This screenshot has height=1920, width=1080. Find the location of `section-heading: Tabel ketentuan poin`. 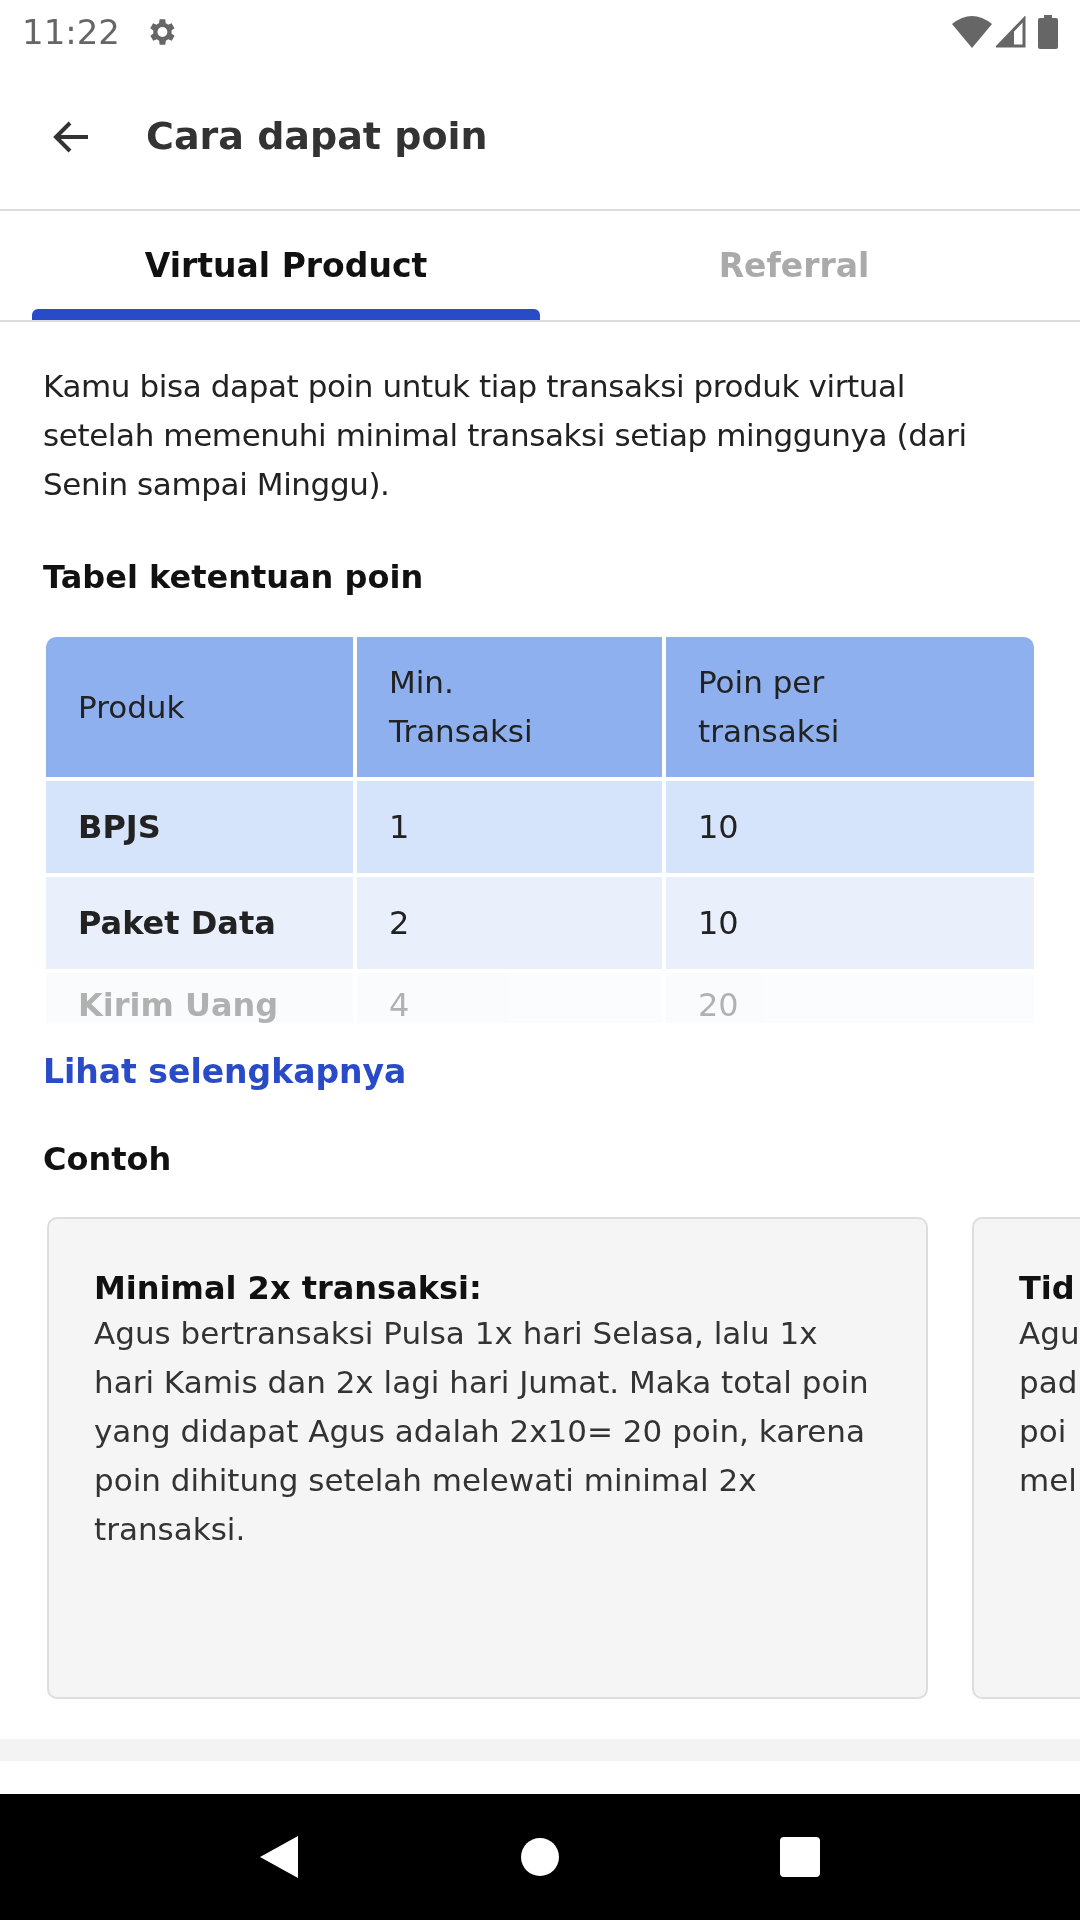

section-heading: Tabel ketentuan poin is located at coordinates (234, 577).